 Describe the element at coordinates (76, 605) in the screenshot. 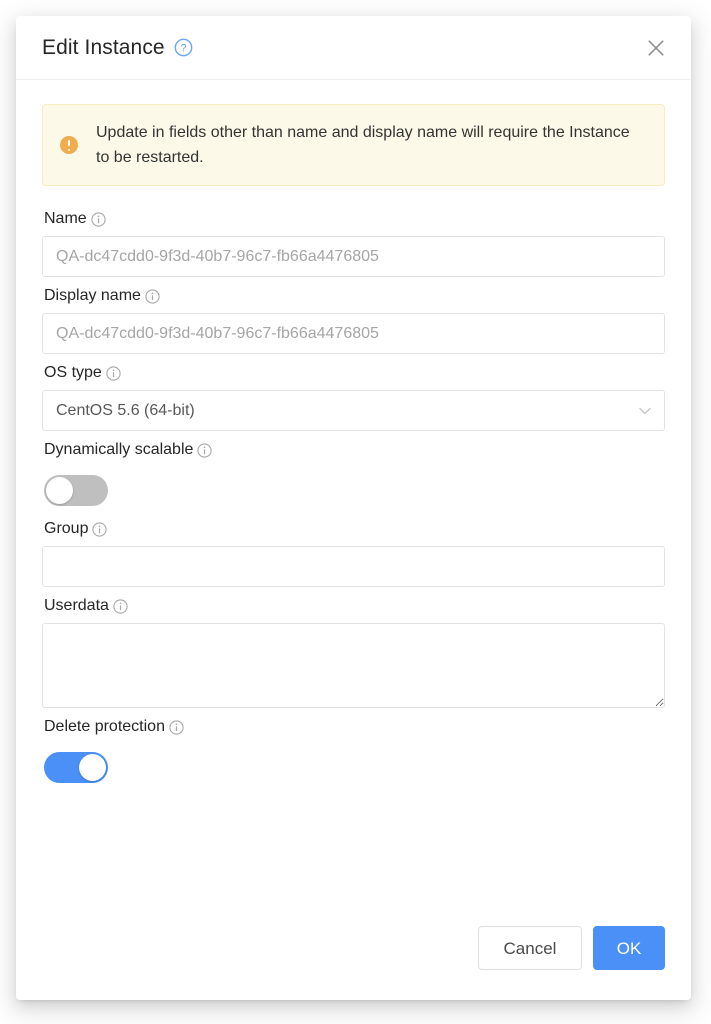

I see `field-userdata-label: Userdata` at that location.